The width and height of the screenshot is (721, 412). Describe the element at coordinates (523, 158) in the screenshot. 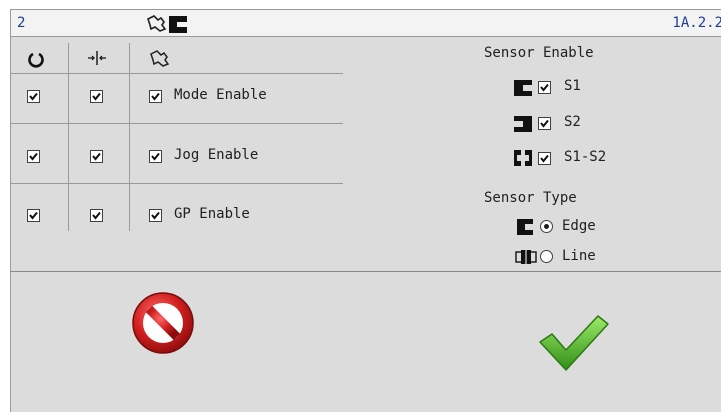

I see `sensor-s1-s2-icon` at that location.